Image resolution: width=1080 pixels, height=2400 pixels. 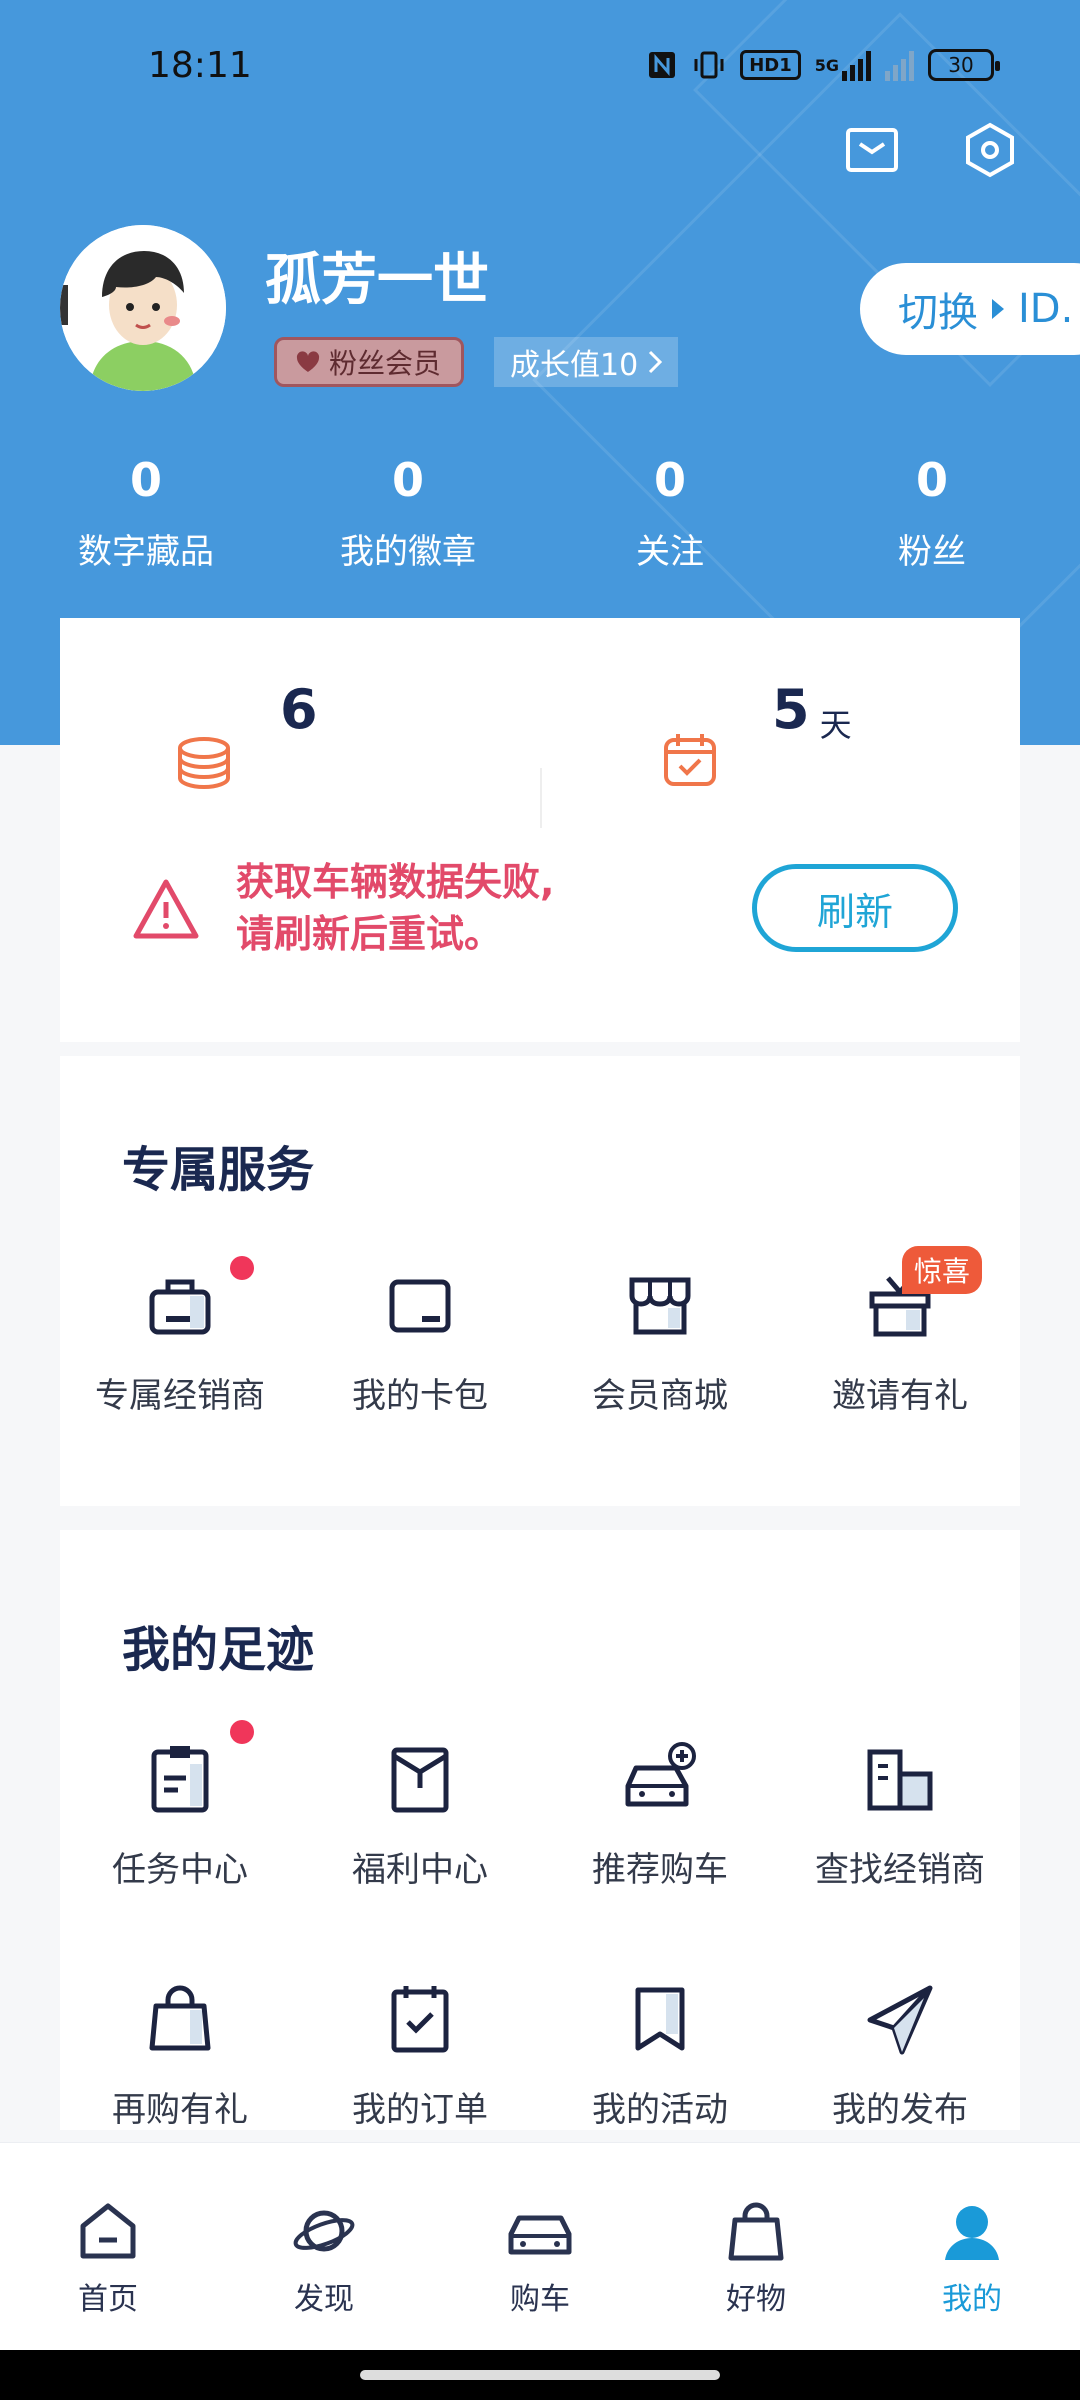 I want to click on battery-icon: 30, so click(x=964, y=65).